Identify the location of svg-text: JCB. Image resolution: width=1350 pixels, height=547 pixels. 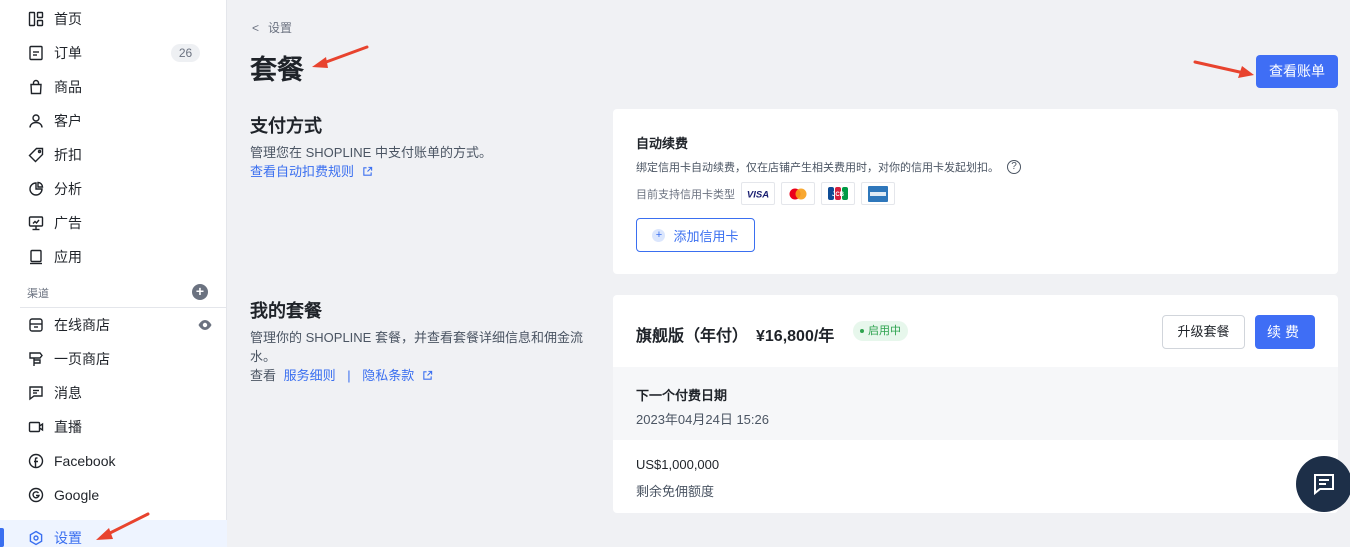
(838, 195).